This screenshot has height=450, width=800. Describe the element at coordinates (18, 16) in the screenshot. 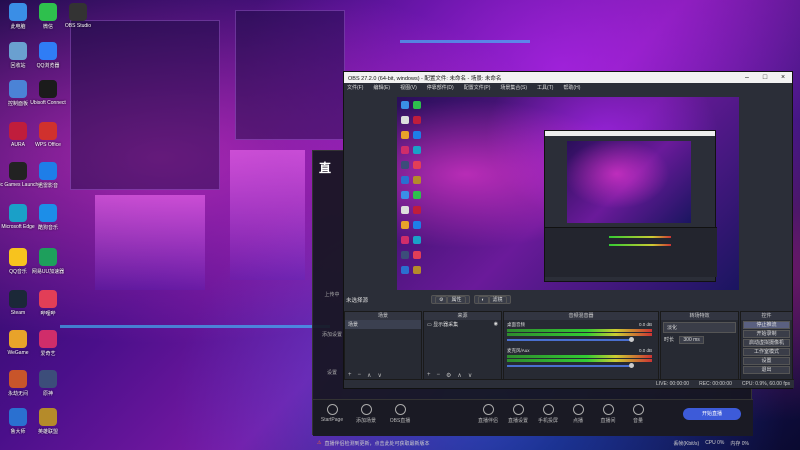

I see `desktop-icon: 此电脑` at that location.